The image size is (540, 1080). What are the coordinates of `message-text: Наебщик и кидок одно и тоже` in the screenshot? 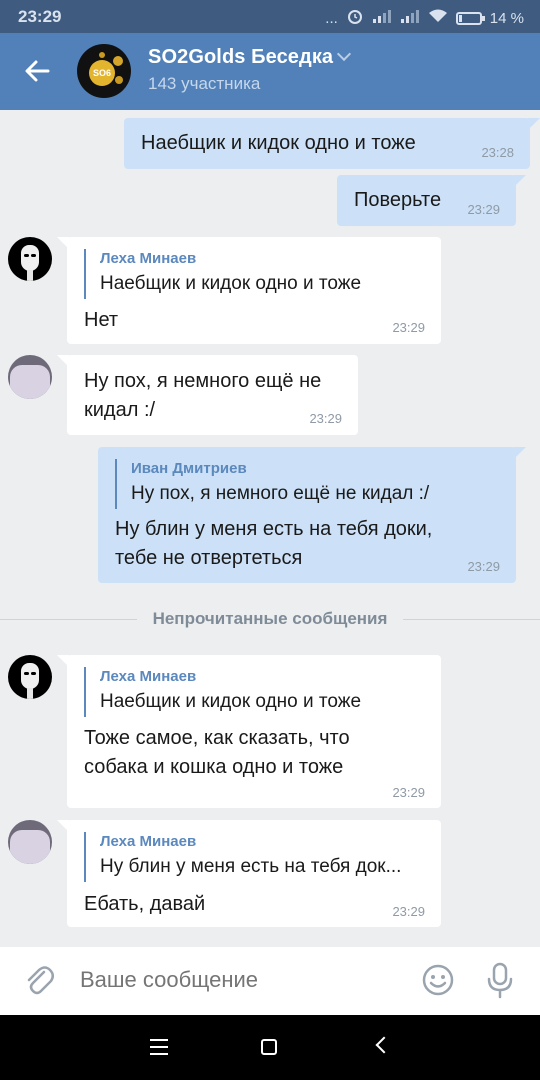 It's located at (278, 143).